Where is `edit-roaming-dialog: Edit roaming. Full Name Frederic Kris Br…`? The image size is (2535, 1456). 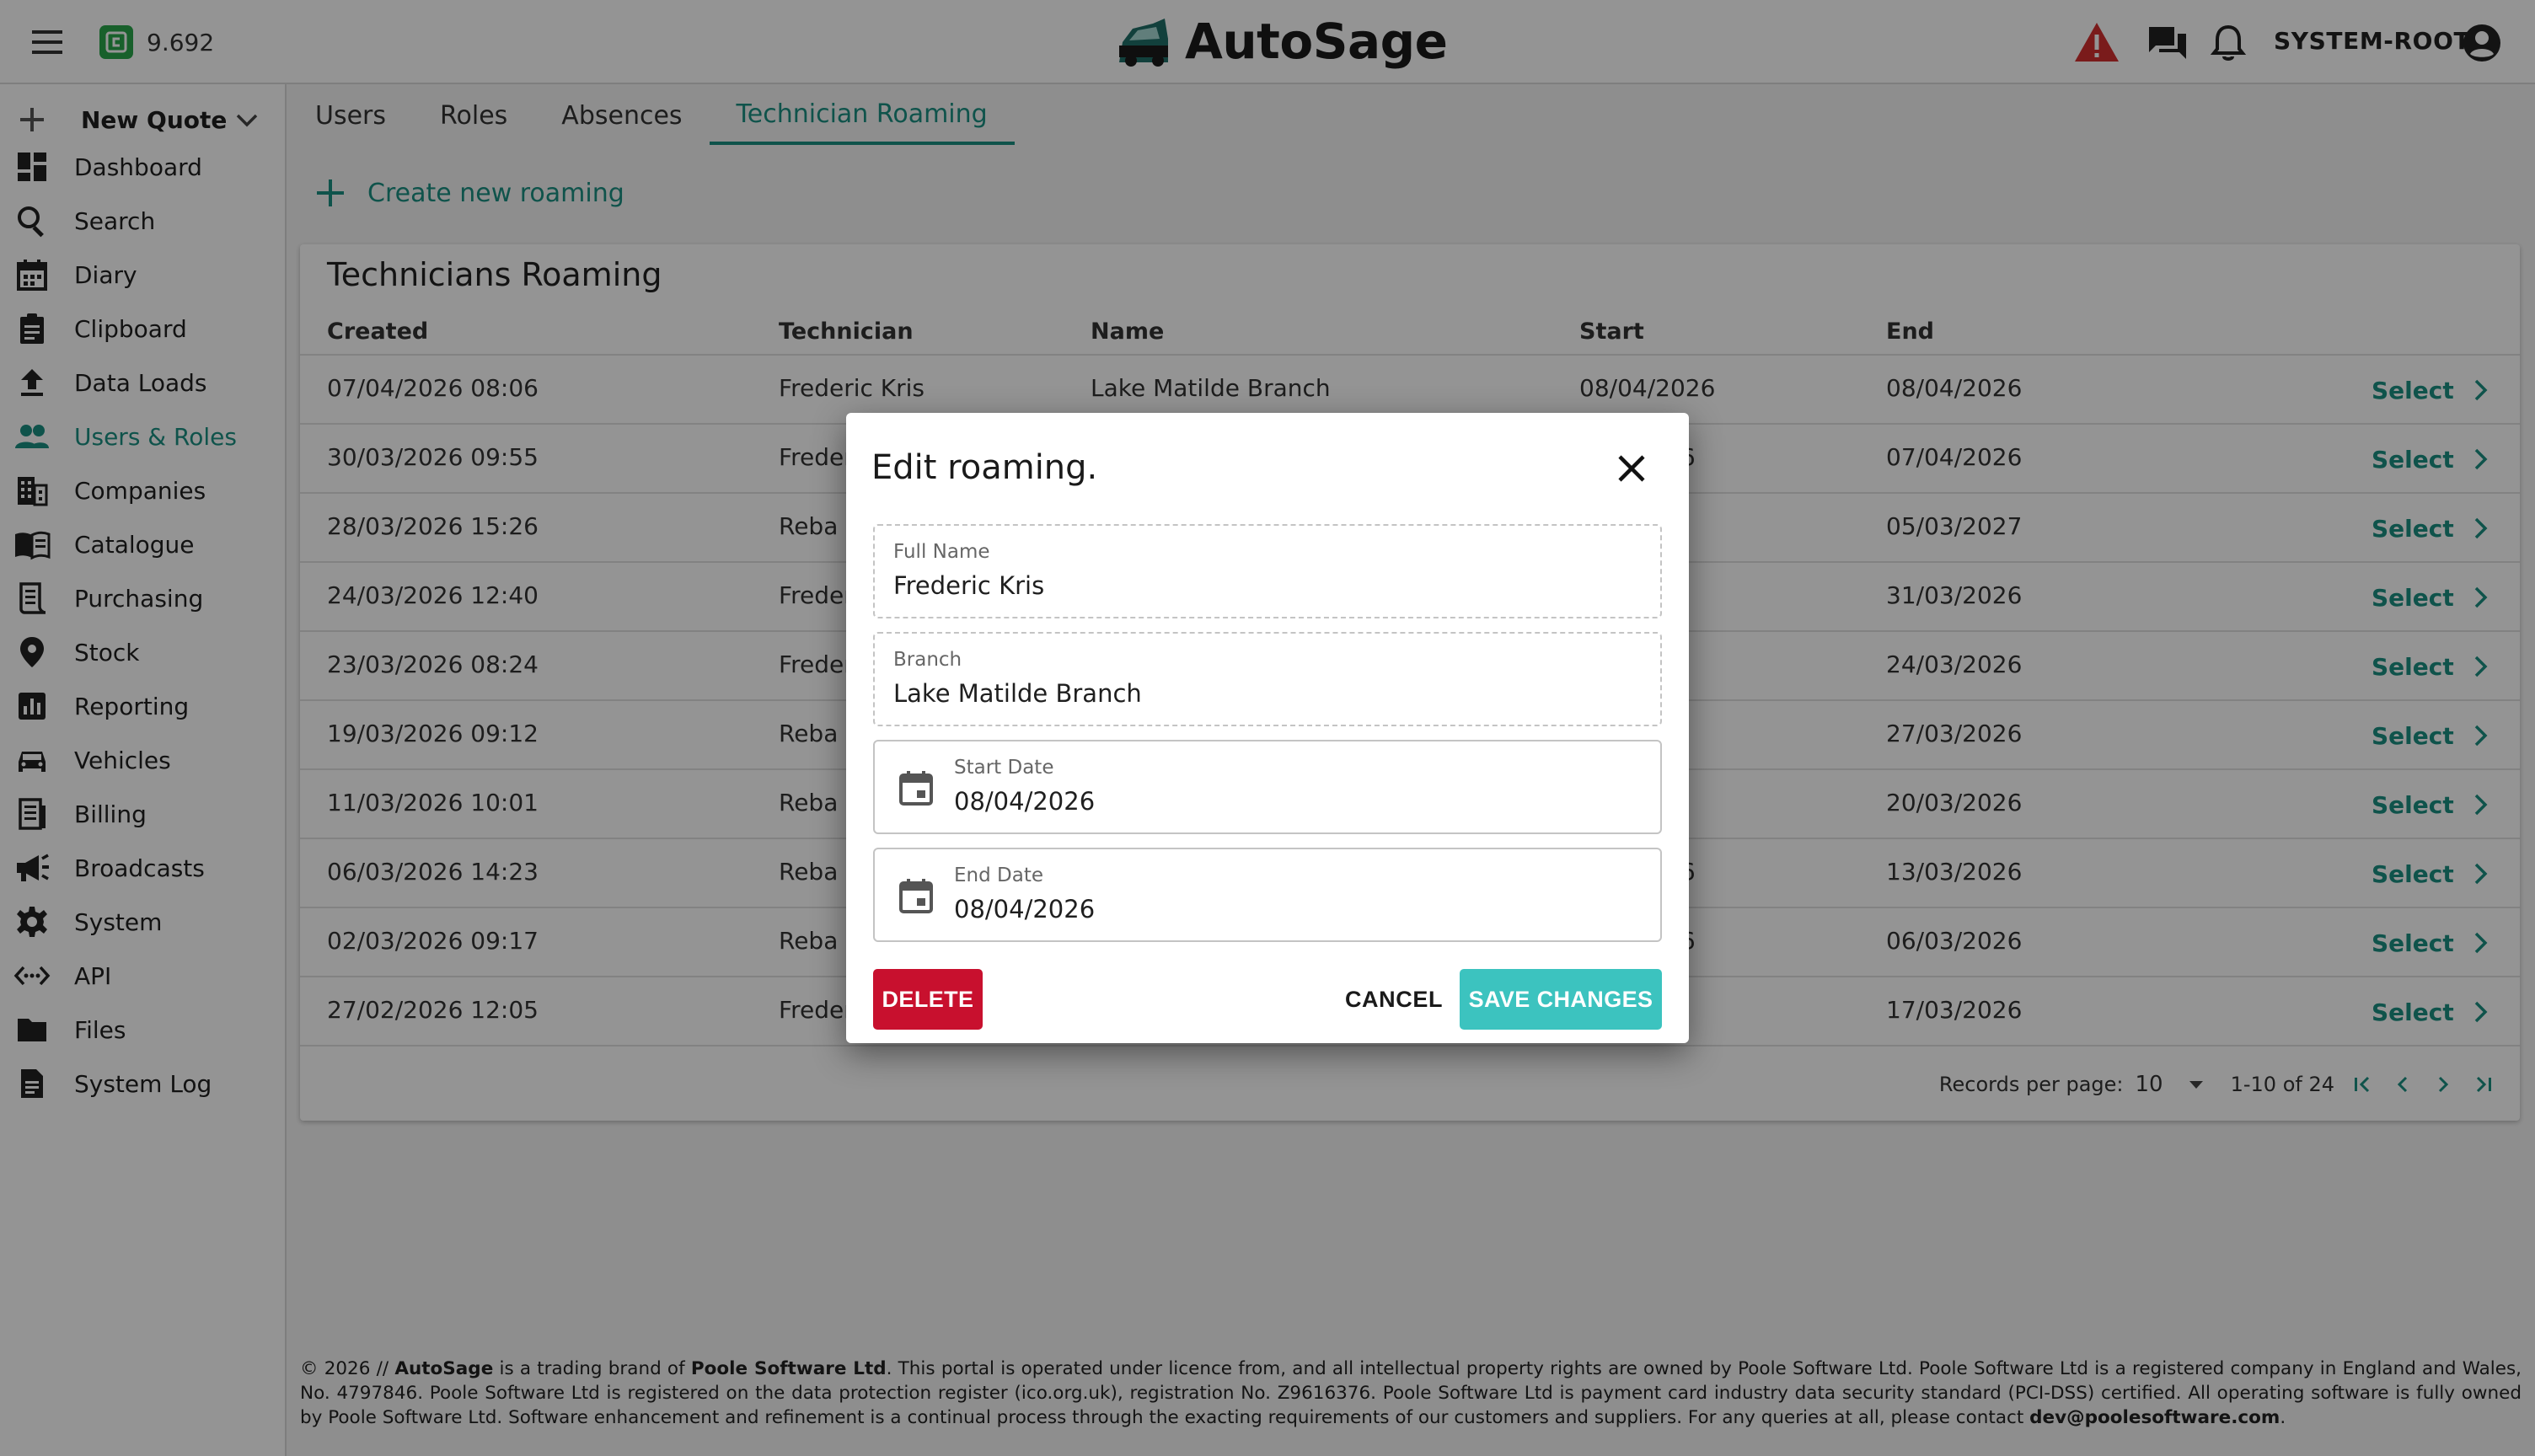
edit-roaming-dialog: Edit roaming. Full Name Frederic Kris Br… is located at coordinates (1267, 728).